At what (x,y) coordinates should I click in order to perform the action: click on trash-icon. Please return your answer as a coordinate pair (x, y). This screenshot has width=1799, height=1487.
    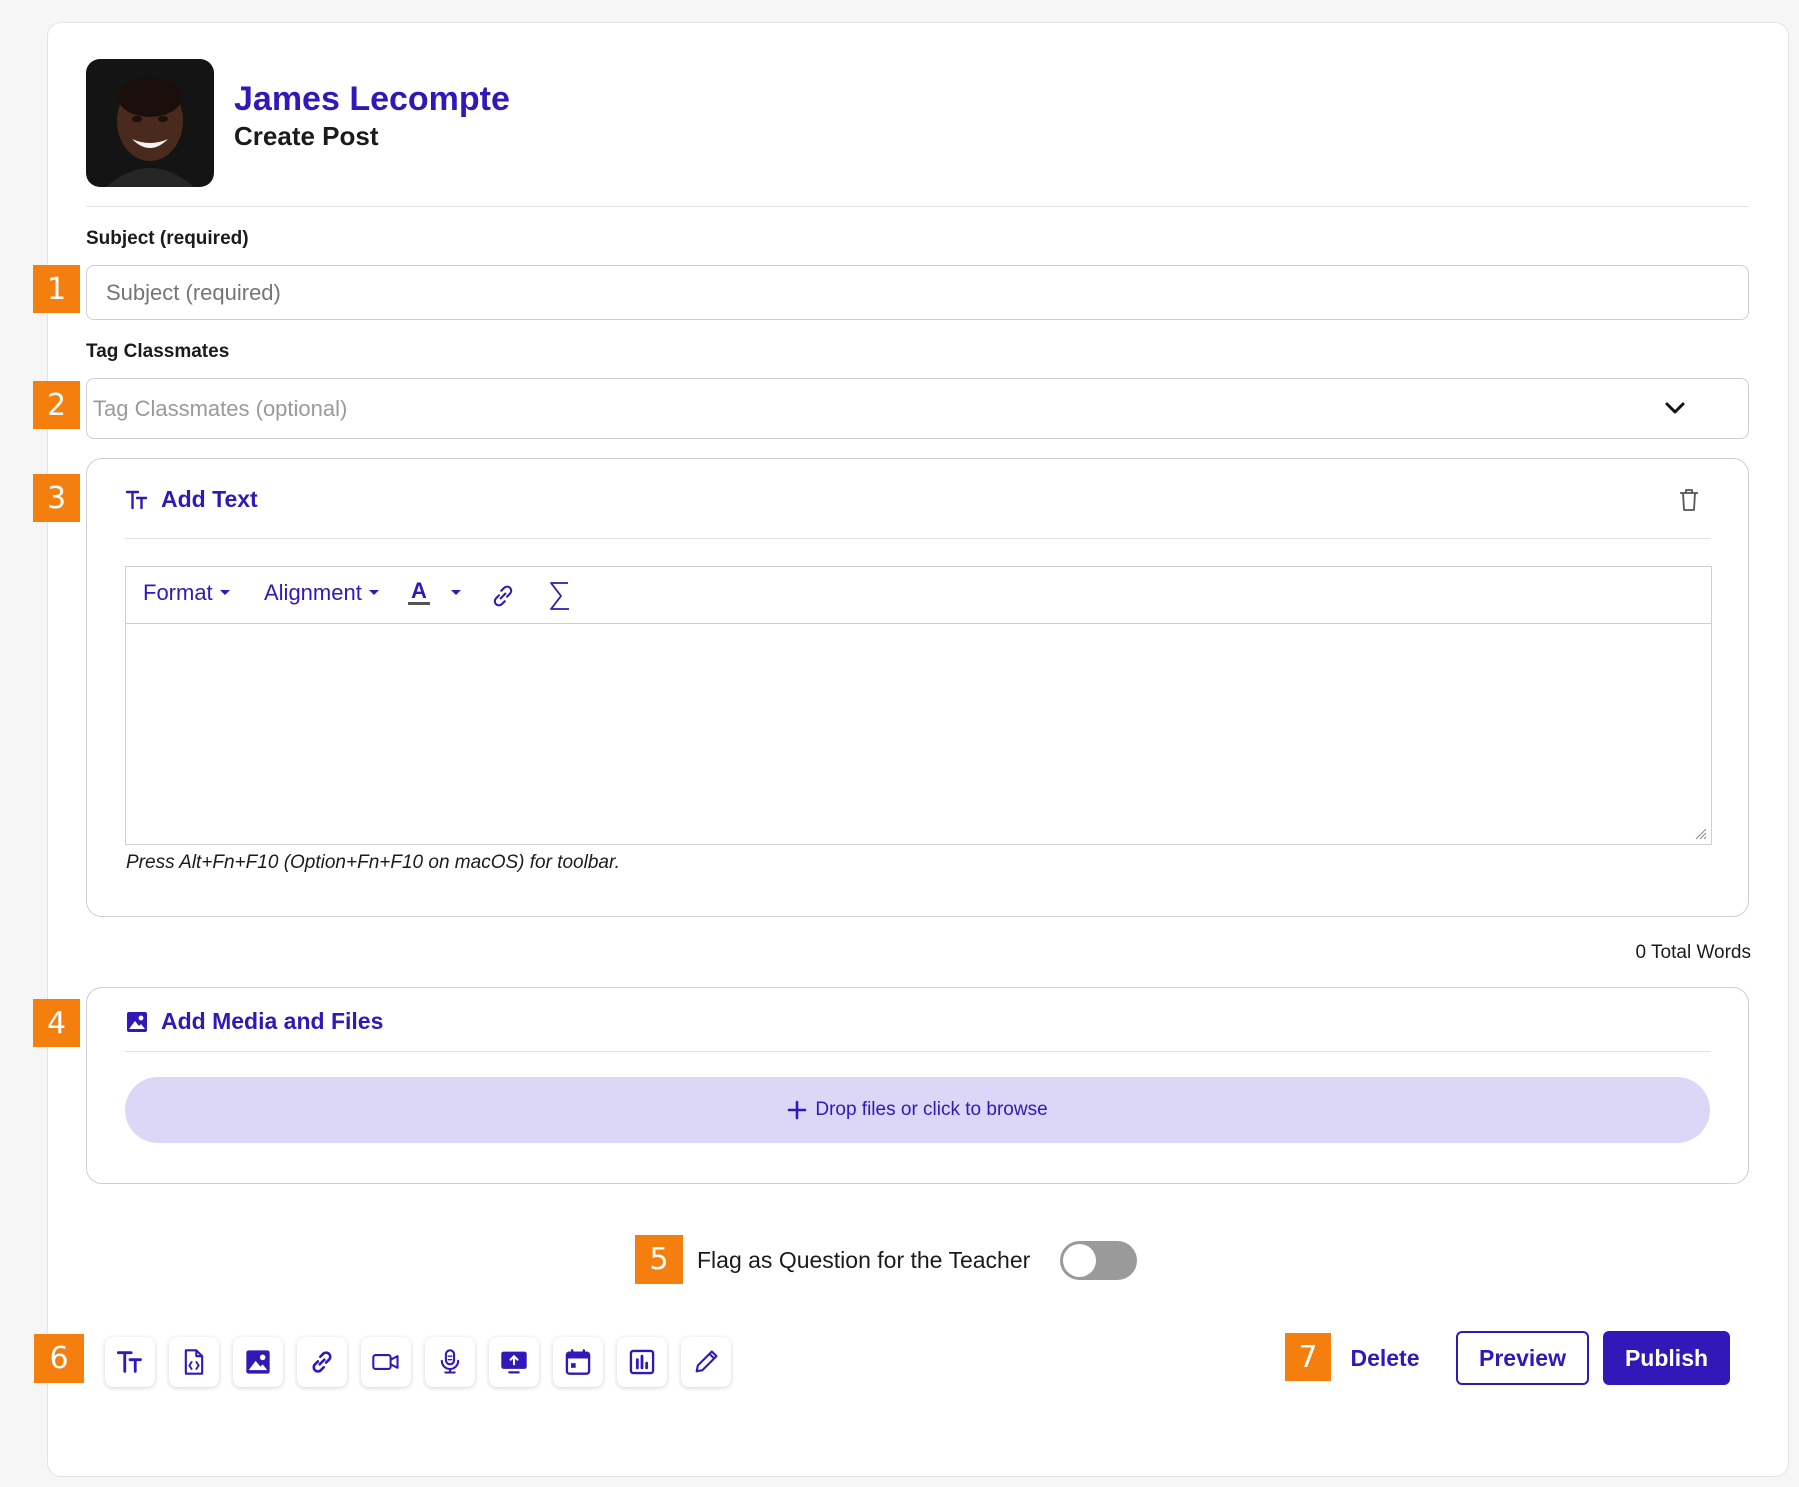
    Looking at the image, I should click on (1689, 500).